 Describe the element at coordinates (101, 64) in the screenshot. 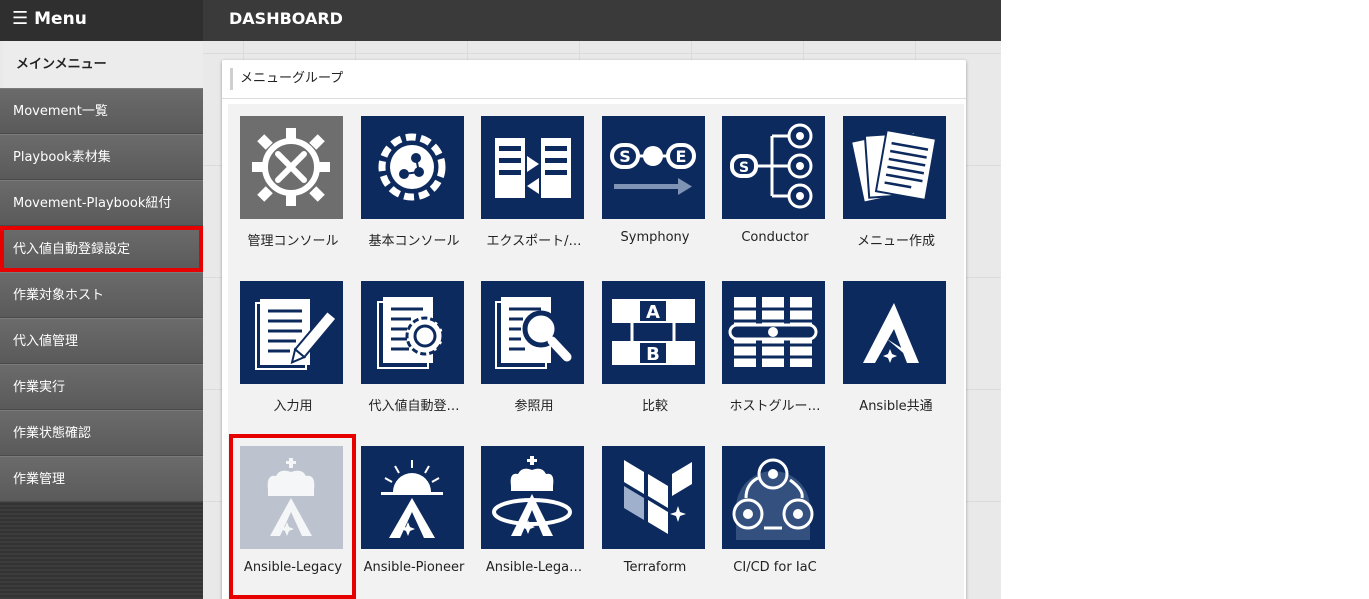

I see `sidebar-heading: メインメニュー` at that location.